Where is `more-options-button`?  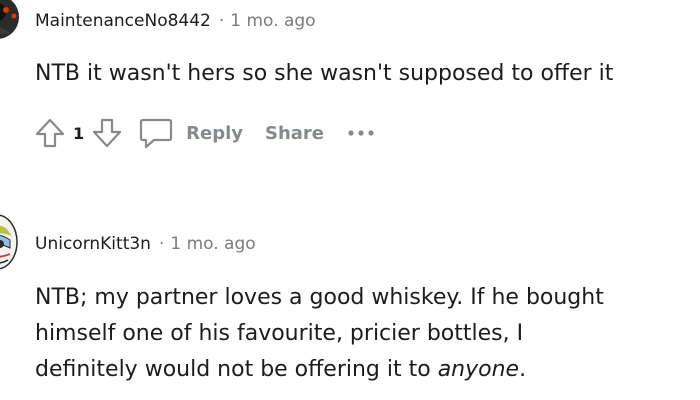 more-options-button is located at coordinates (361, 133).